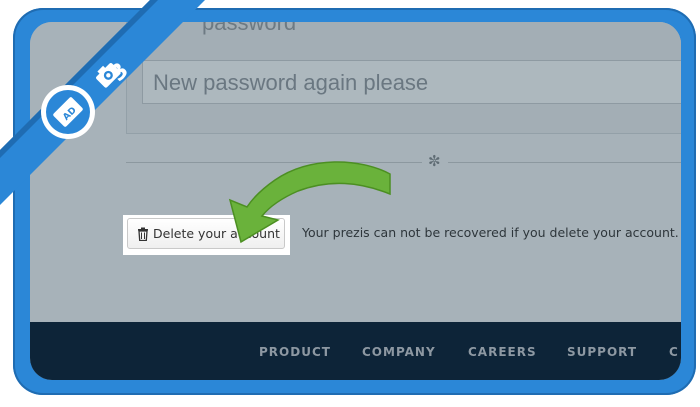 The height and width of the screenshot is (407, 700). Describe the element at coordinates (399, 352) in the screenshot. I see `footer-link-company: COMPANY` at that location.